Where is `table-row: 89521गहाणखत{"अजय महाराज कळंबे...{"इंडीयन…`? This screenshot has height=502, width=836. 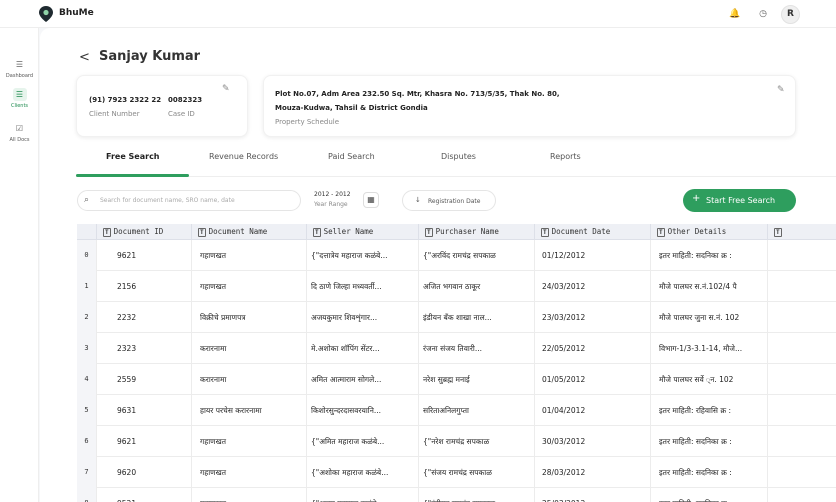 table-row: 89521गहाणखत{"अजय महाराज कळंबे...{"इंडीयन… is located at coordinates (456, 495).